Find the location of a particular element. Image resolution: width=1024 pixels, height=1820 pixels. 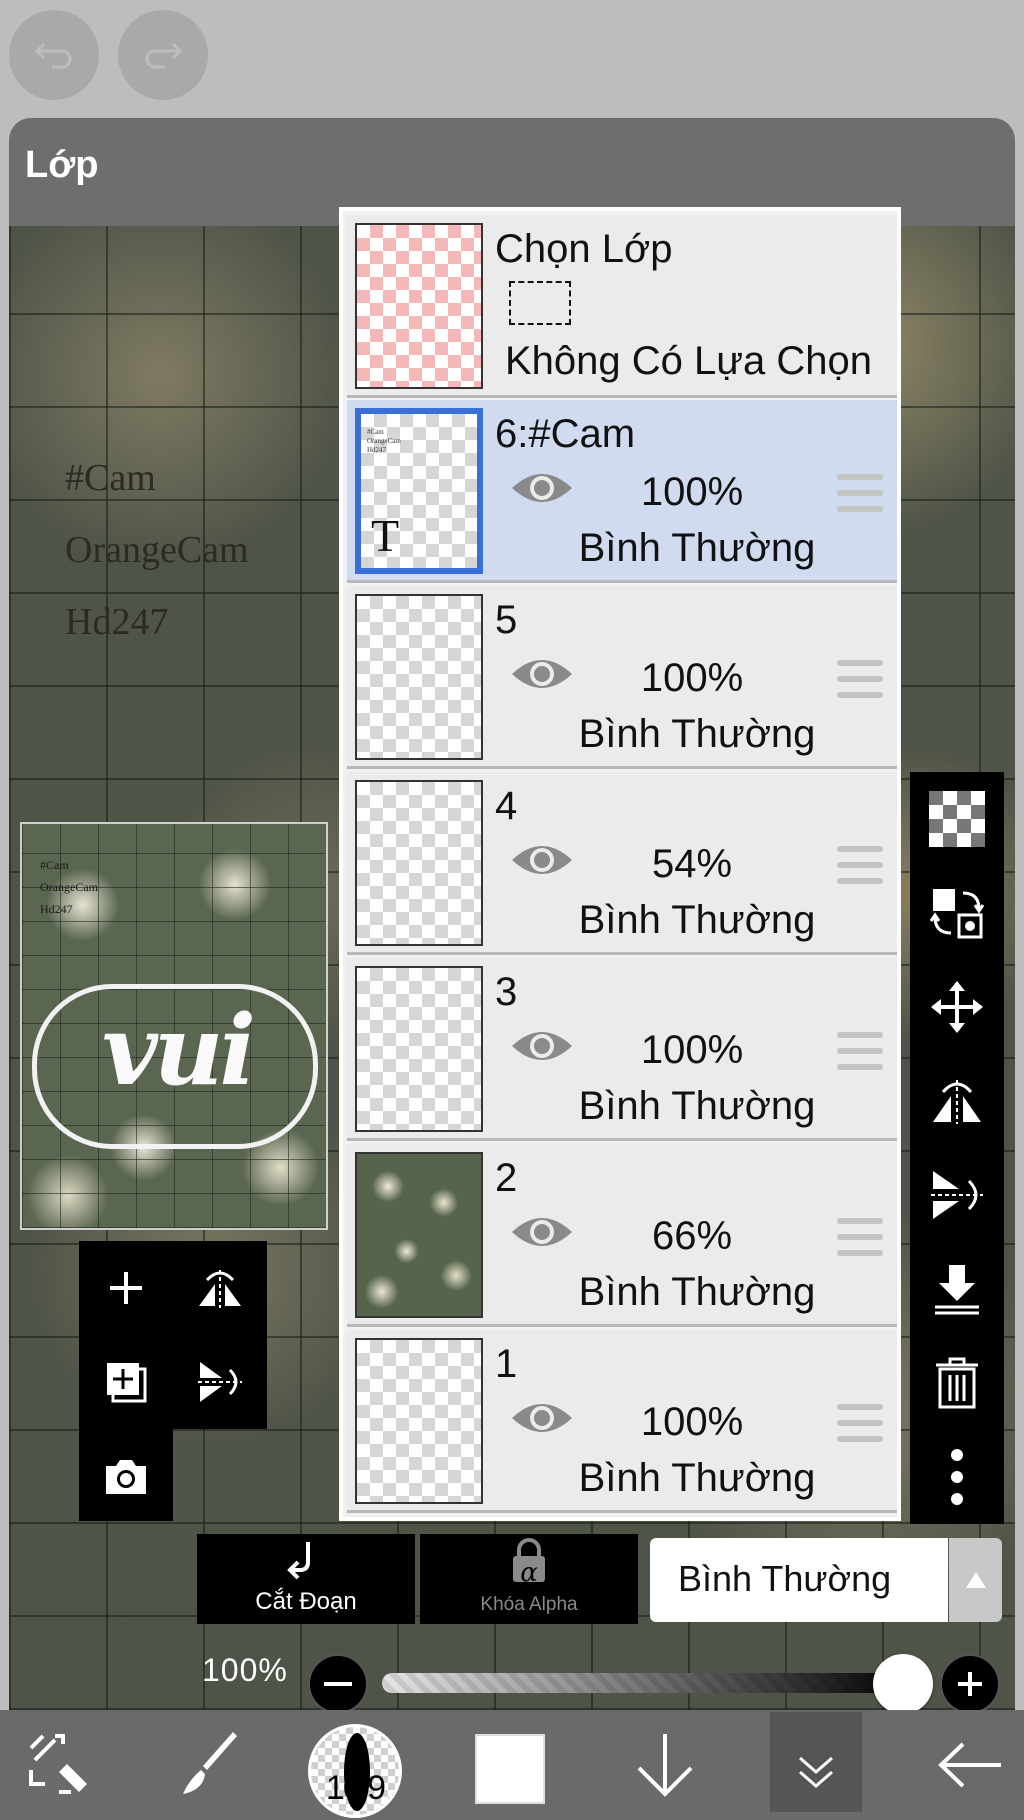

opacity-decrease-button is located at coordinates (338, 1684).